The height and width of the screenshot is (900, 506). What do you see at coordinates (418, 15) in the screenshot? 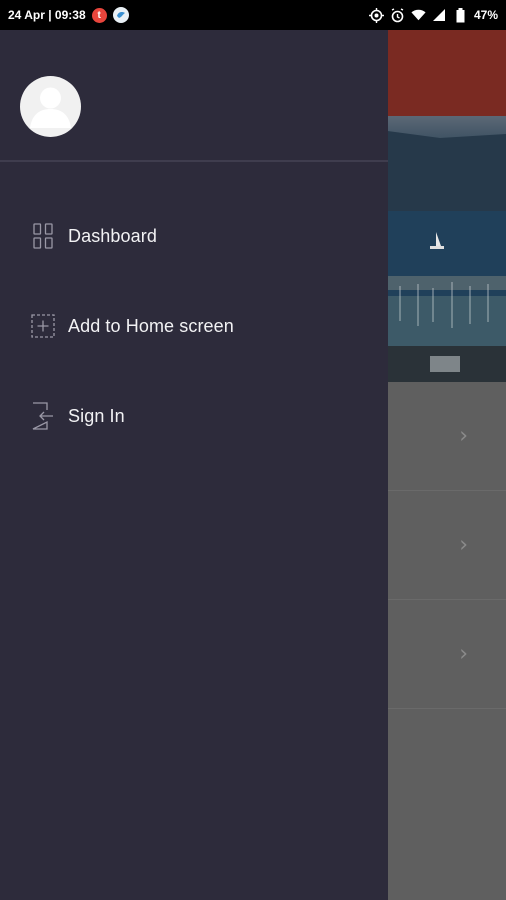
I see `wifi-icon` at bounding box center [418, 15].